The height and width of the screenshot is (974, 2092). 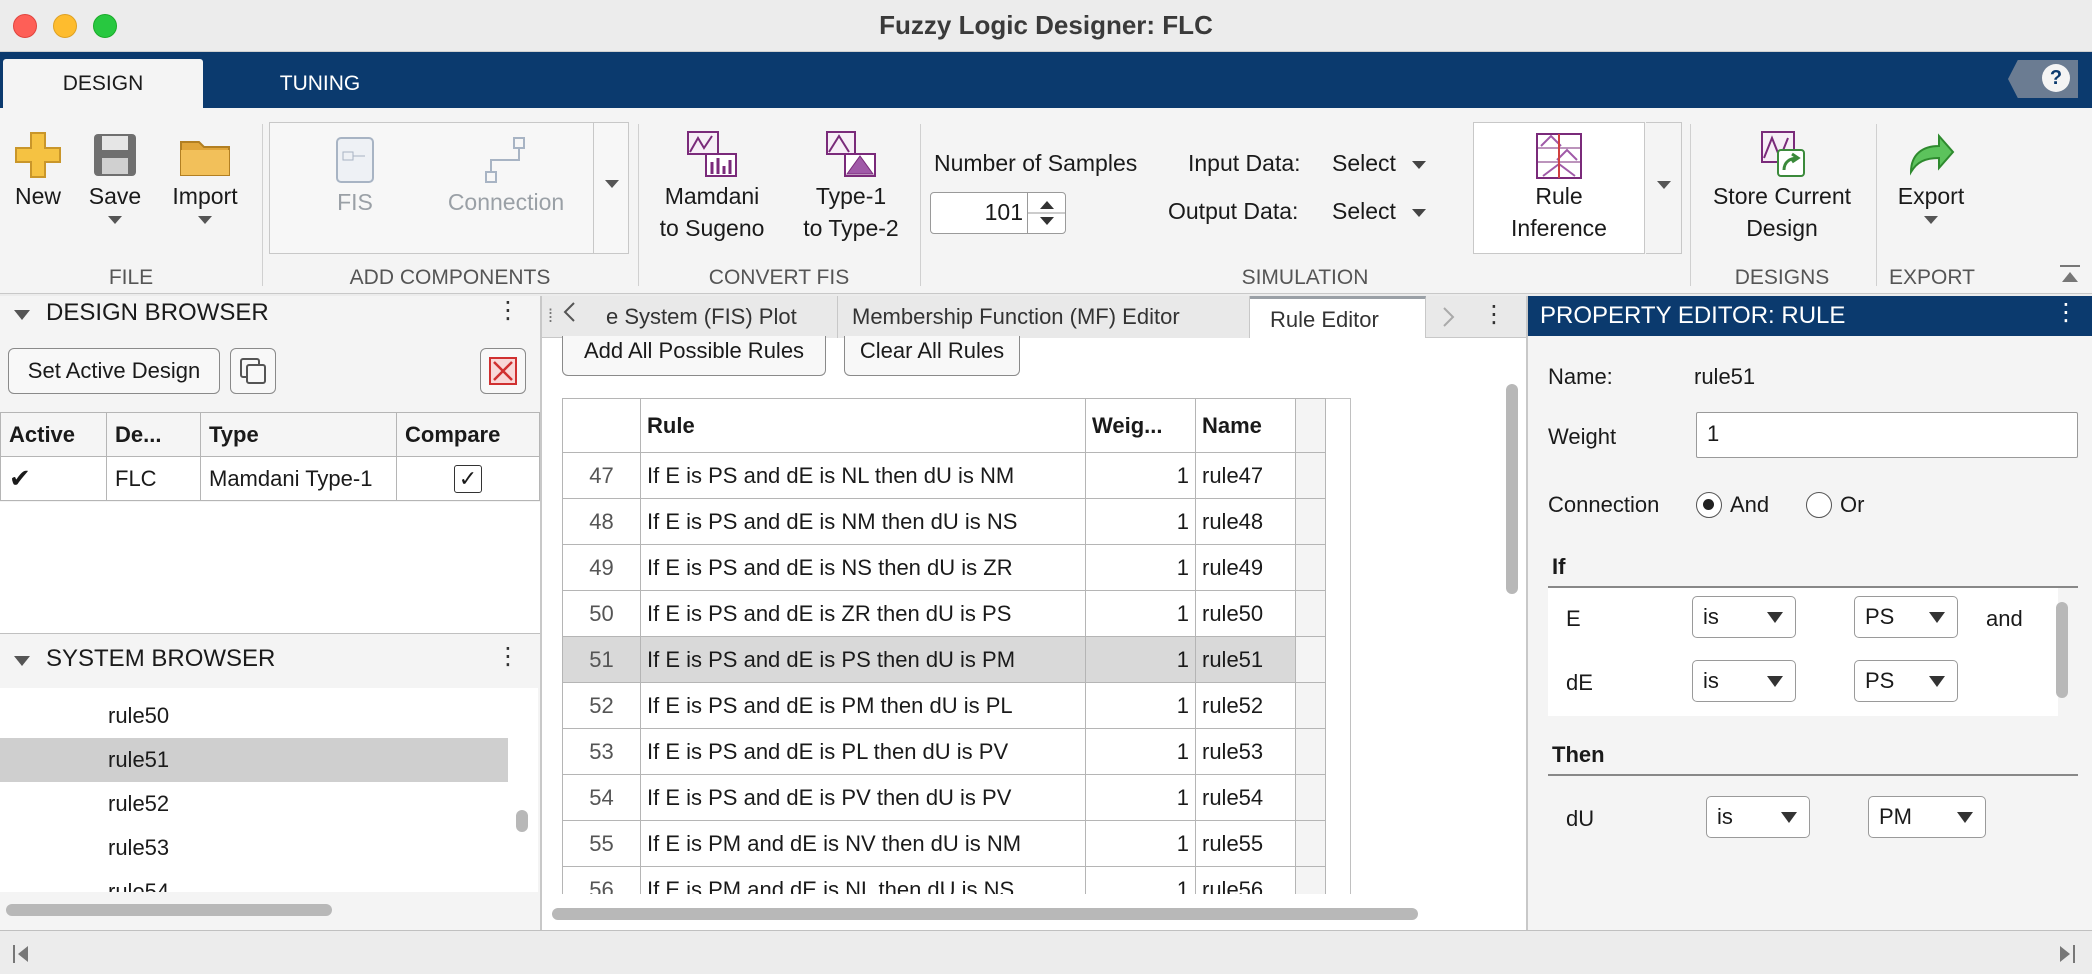 What do you see at coordinates (1573, 618) in the screenshot?
I see `if-var-e: E` at bounding box center [1573, 618].